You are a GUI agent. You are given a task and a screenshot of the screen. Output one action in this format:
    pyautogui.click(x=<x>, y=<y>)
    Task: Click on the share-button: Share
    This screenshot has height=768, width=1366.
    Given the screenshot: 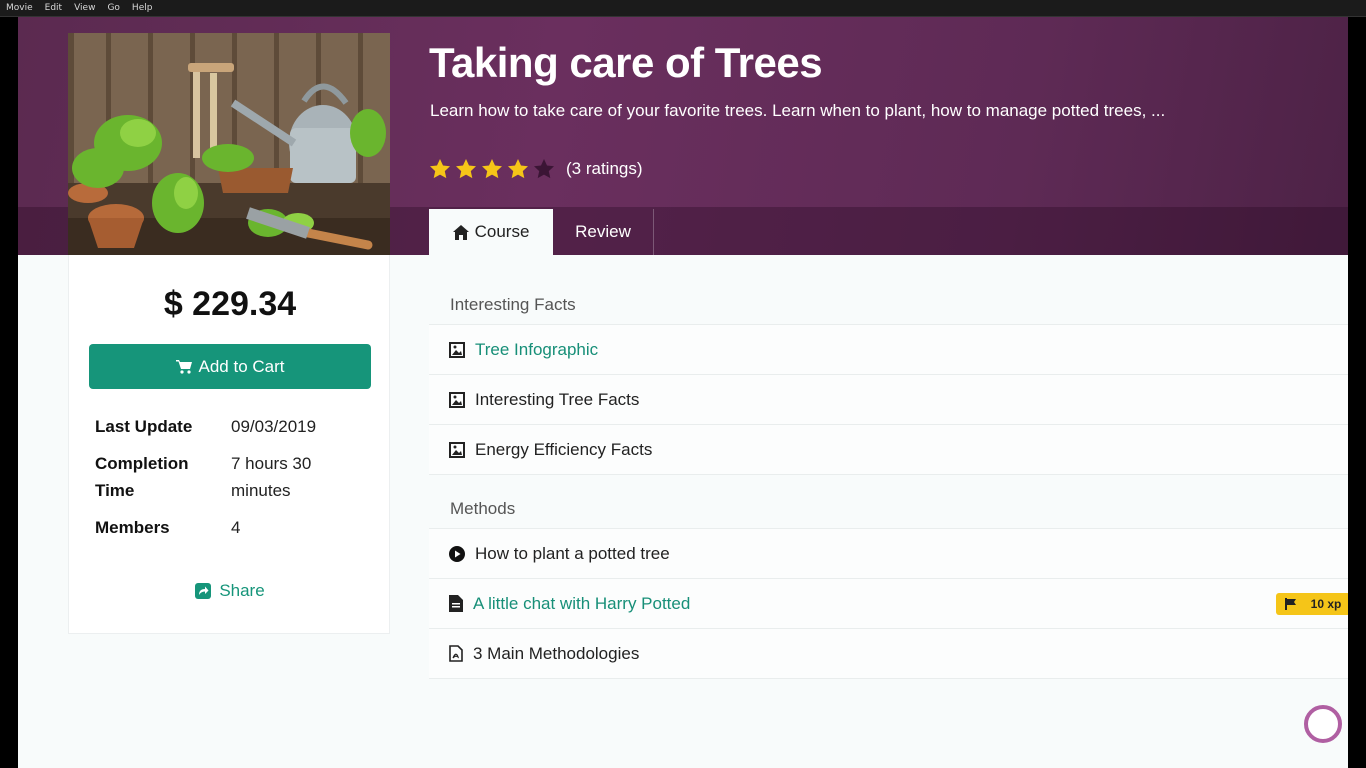 What is the action you would take?
    pyautogui.click(x=230, y=591)
    